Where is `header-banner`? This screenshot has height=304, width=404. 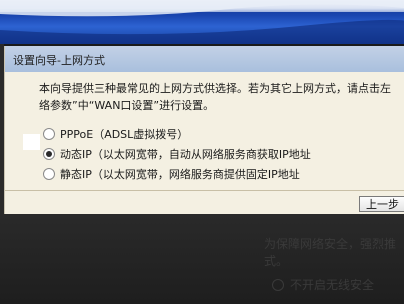 header-banner is located at coordinates (202, 22).